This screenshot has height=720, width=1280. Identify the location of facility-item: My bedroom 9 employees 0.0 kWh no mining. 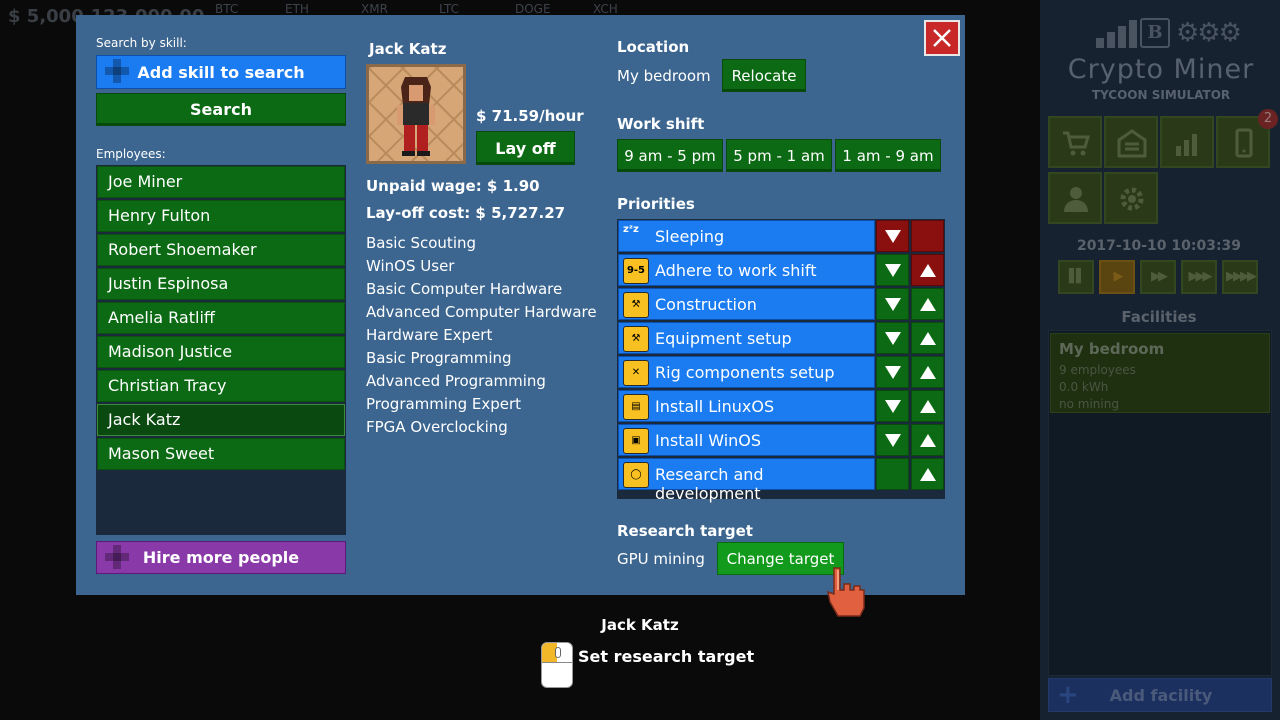
(1160, 373).